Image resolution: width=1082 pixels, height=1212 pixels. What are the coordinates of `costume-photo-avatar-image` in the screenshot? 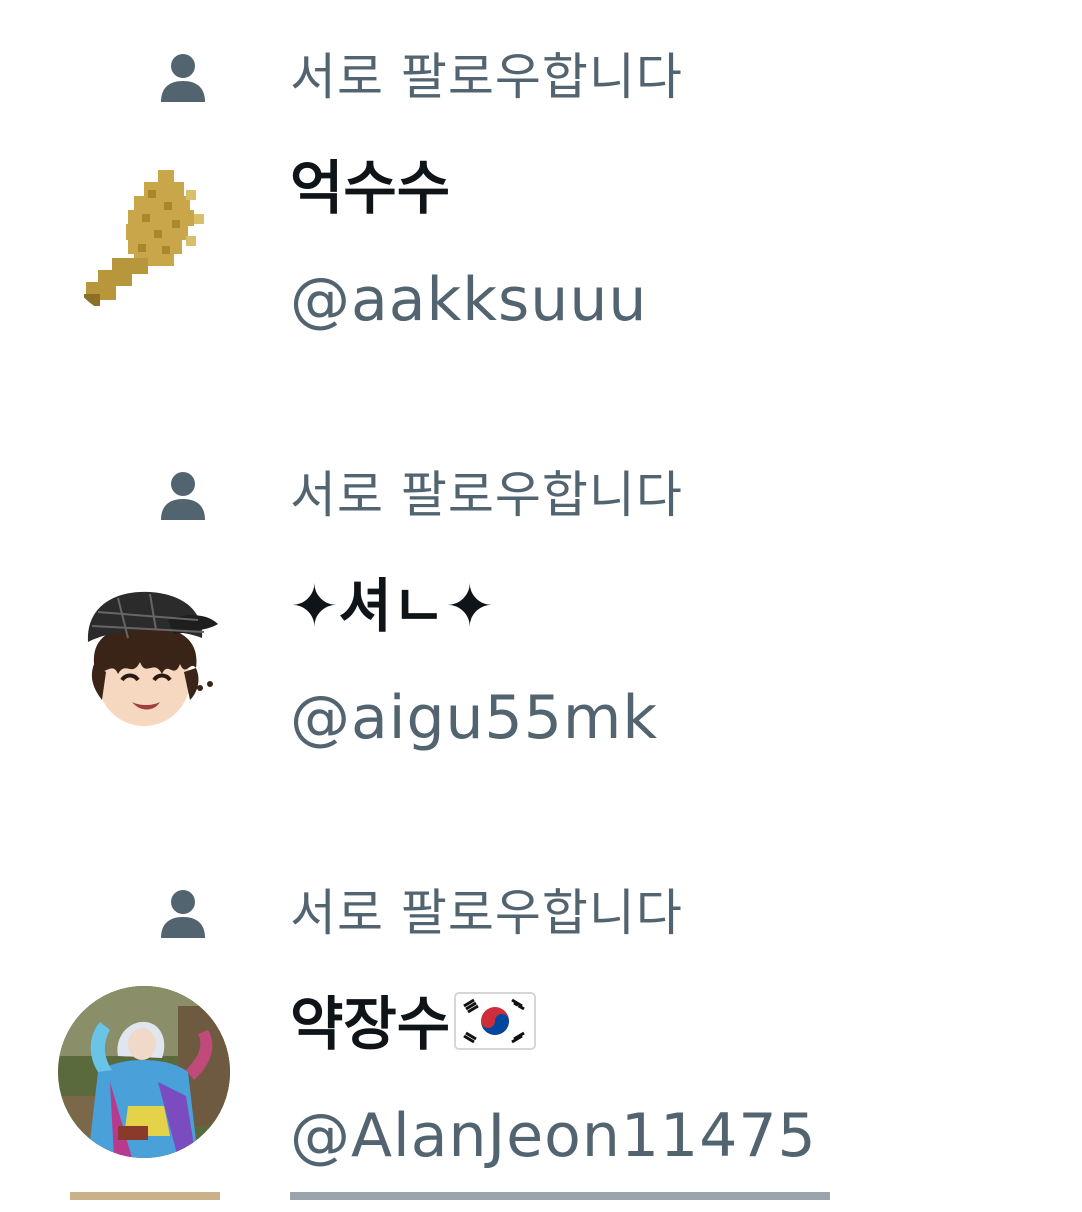 It's located at (144, 1072).